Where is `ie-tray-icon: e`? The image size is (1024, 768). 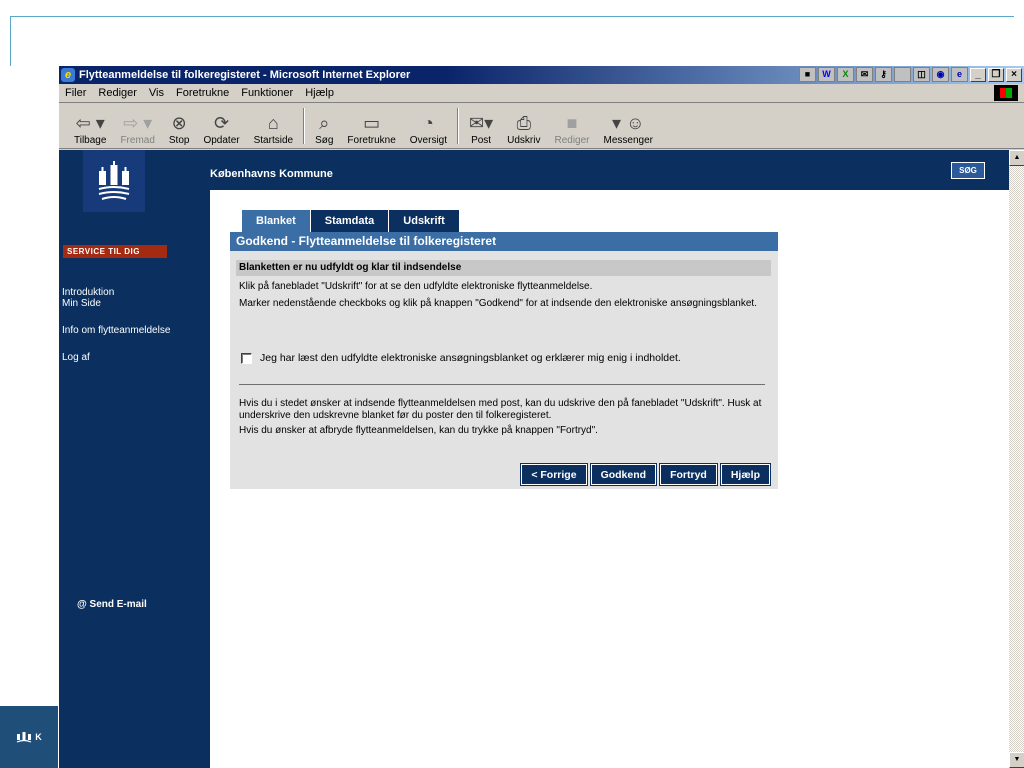
ie-tray-icon: e is located at coordinates (959, 74).